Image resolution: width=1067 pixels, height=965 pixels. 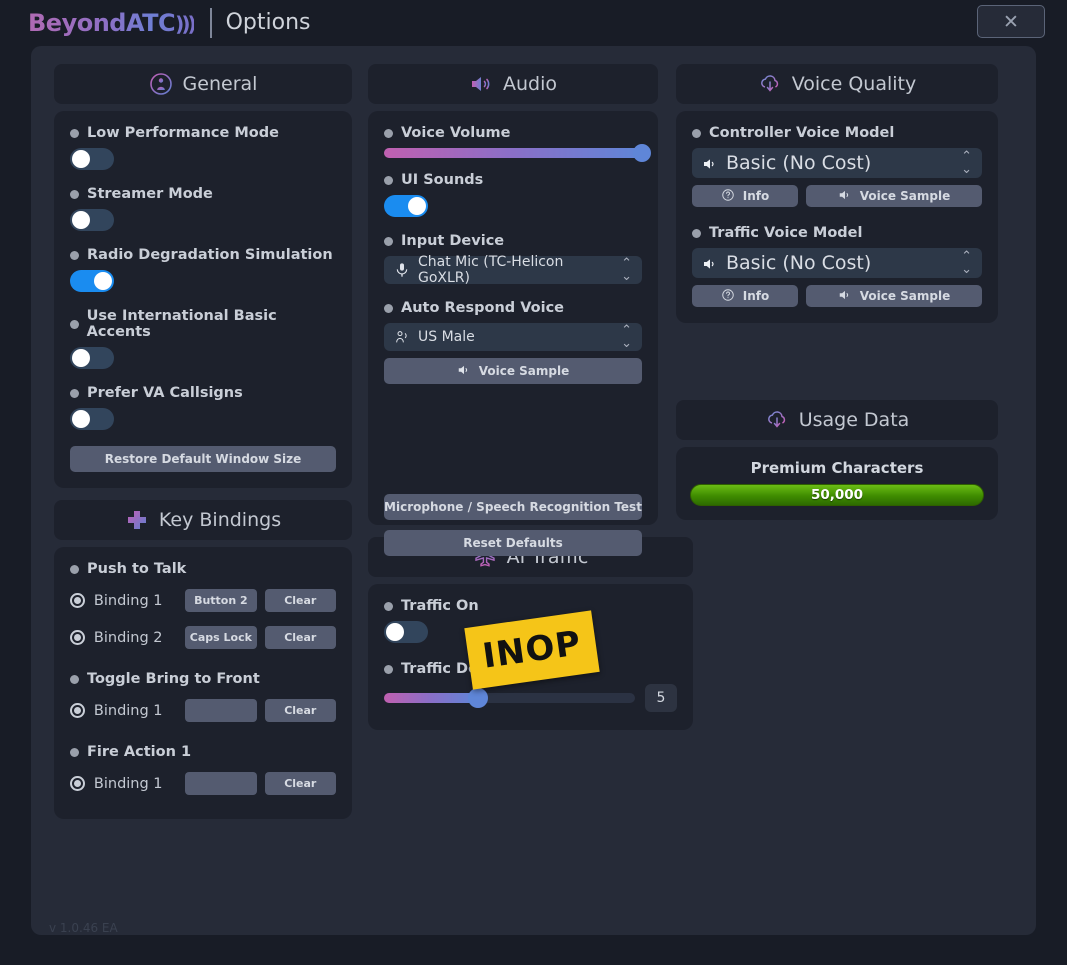 What do you see at coordinates (446, 337) in the screenshot?
I see `auto-respond-voice-value: US Male` at bounding box center [446, 337].